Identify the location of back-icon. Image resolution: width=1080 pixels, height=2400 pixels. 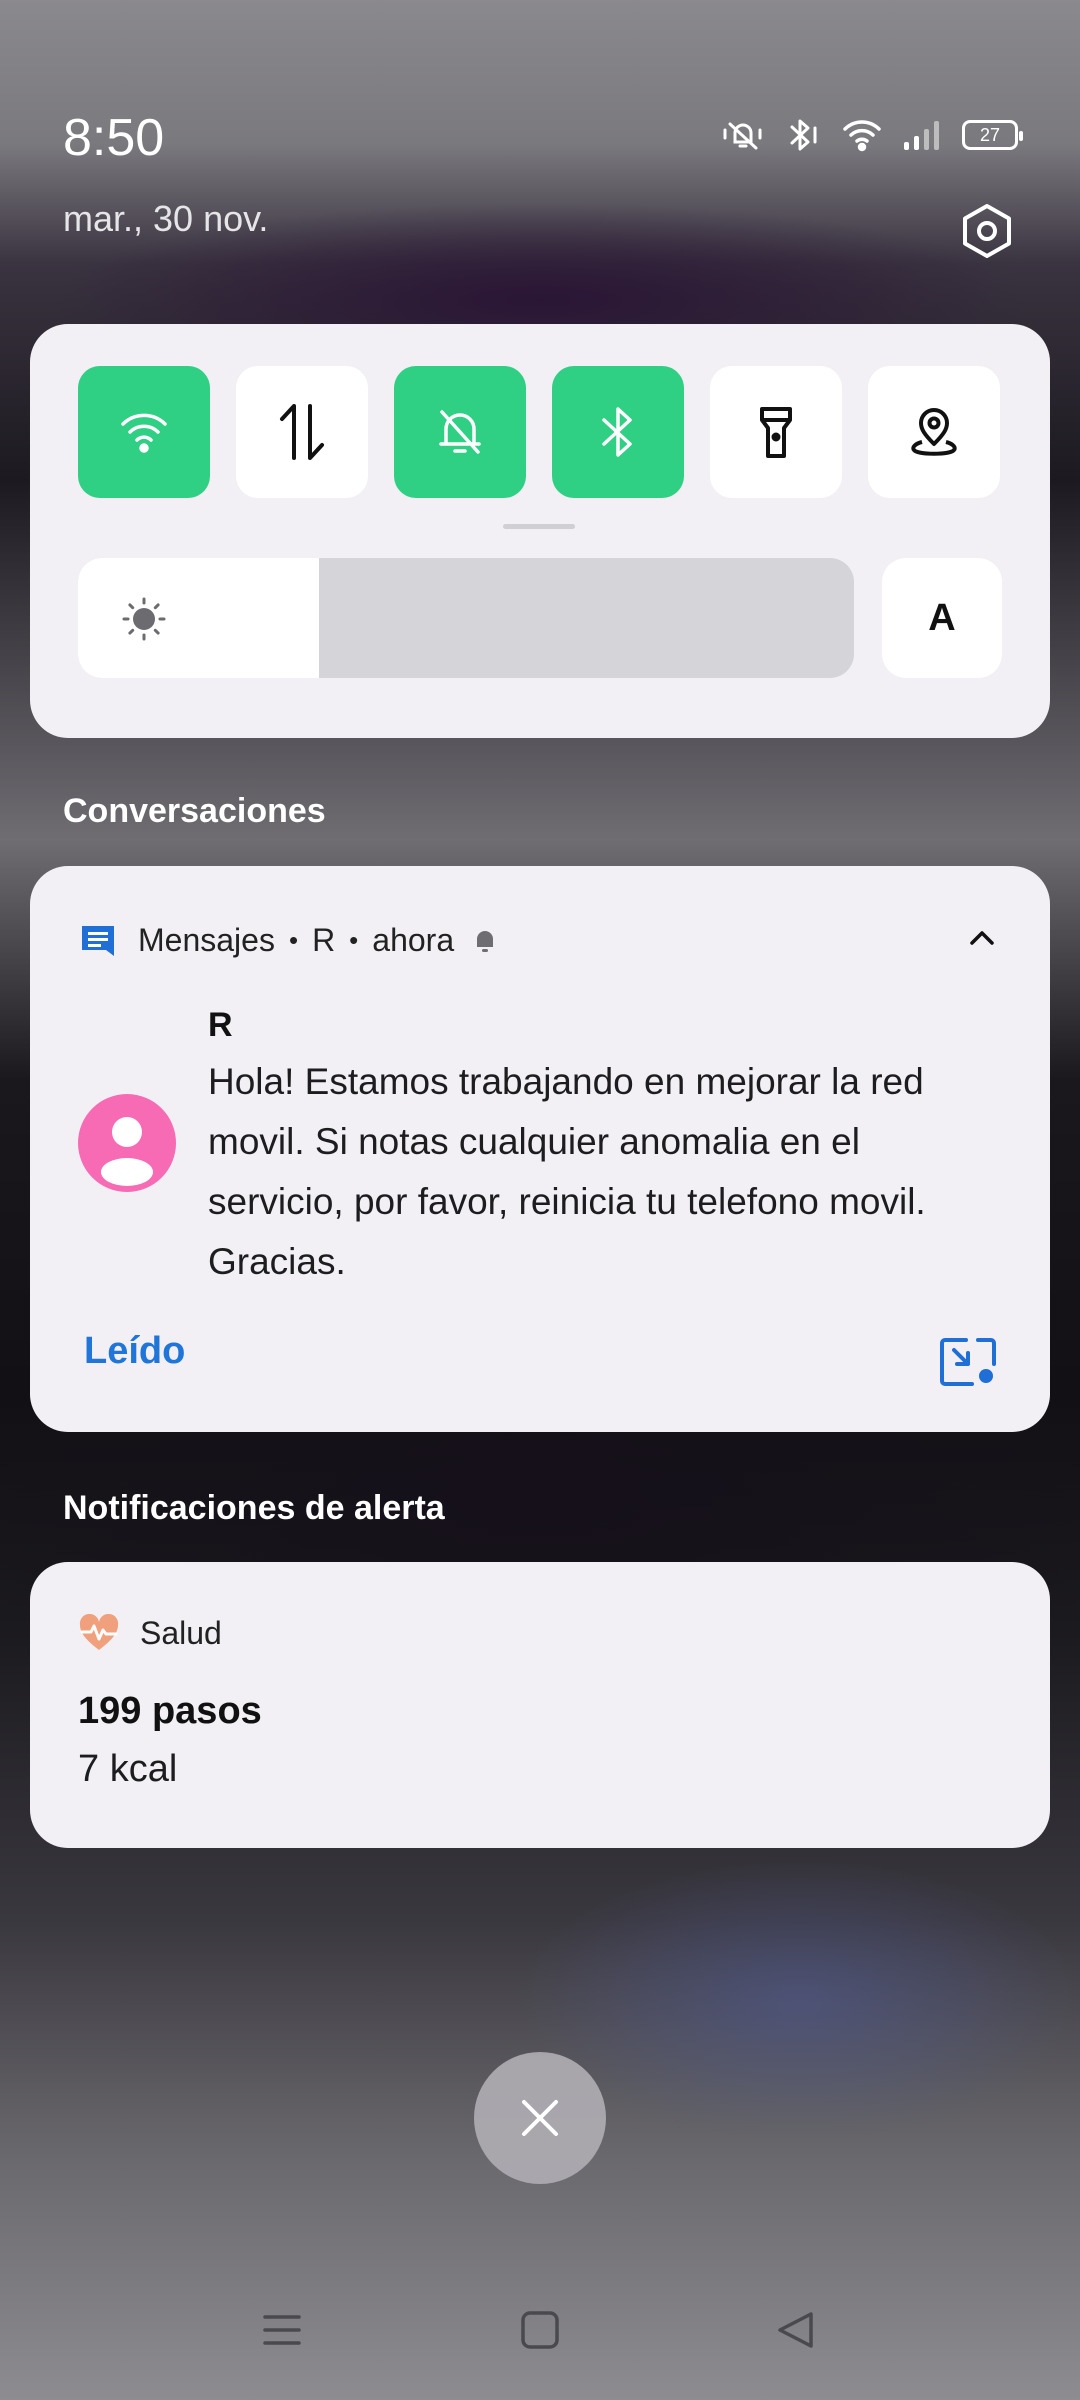
(795, 2330).